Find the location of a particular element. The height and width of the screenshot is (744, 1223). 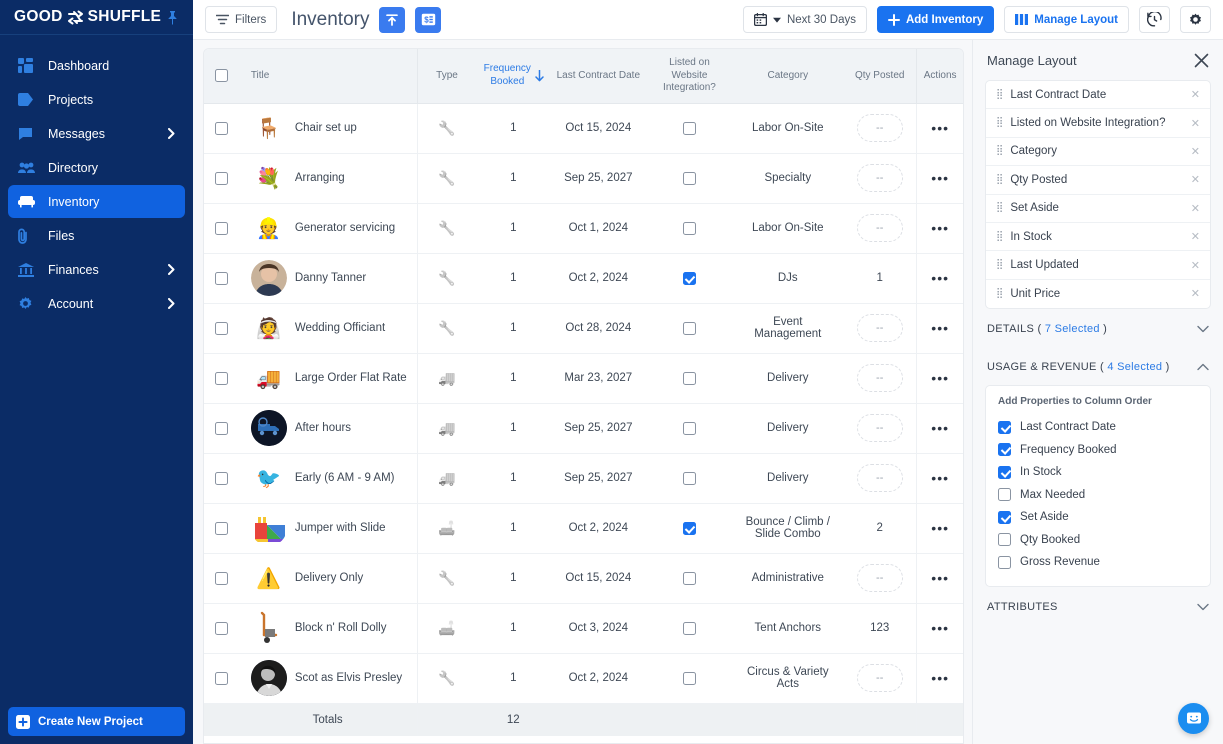

section-attributes: ATTRIBUTES is located at coordinates (1098, 606).